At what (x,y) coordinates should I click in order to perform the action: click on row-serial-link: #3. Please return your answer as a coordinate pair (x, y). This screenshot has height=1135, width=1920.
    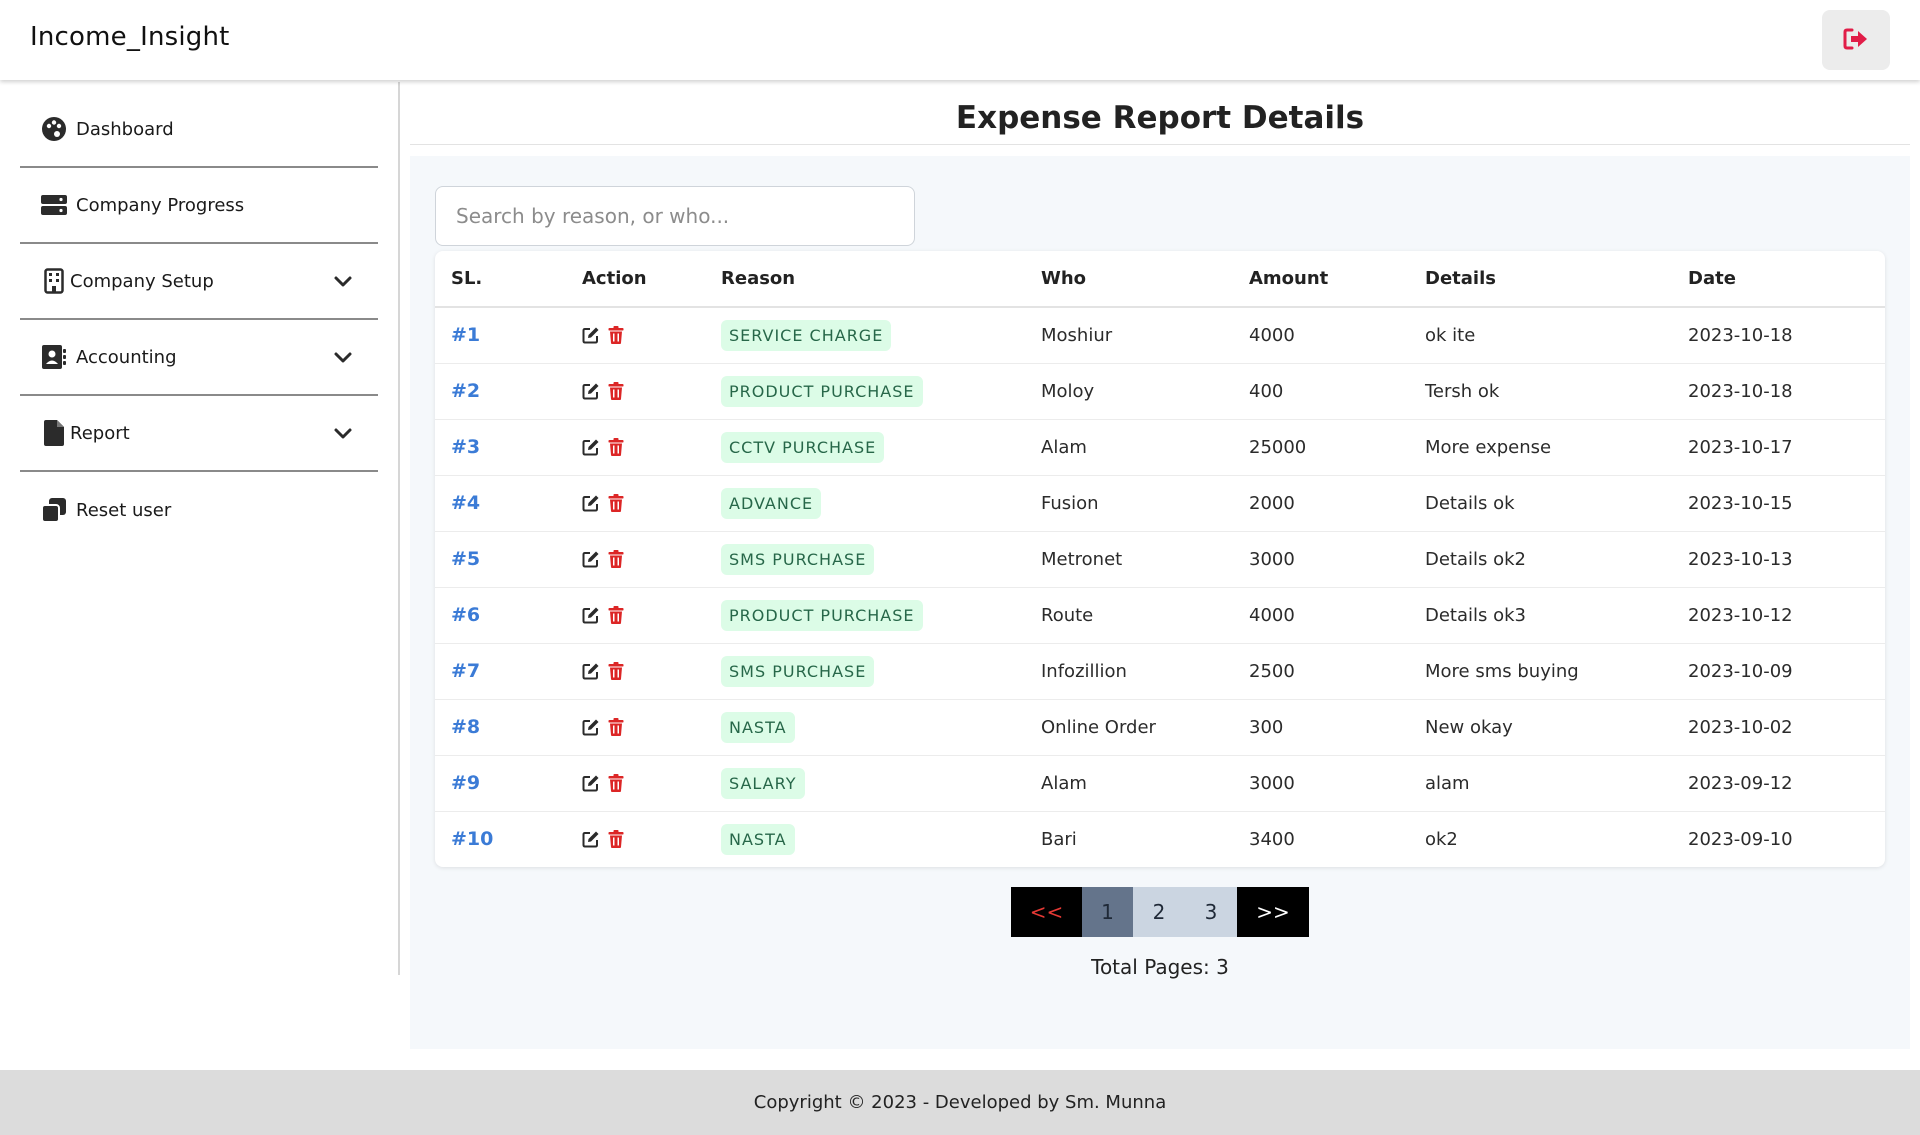
    Looking at the image, I should click on (500, 447).